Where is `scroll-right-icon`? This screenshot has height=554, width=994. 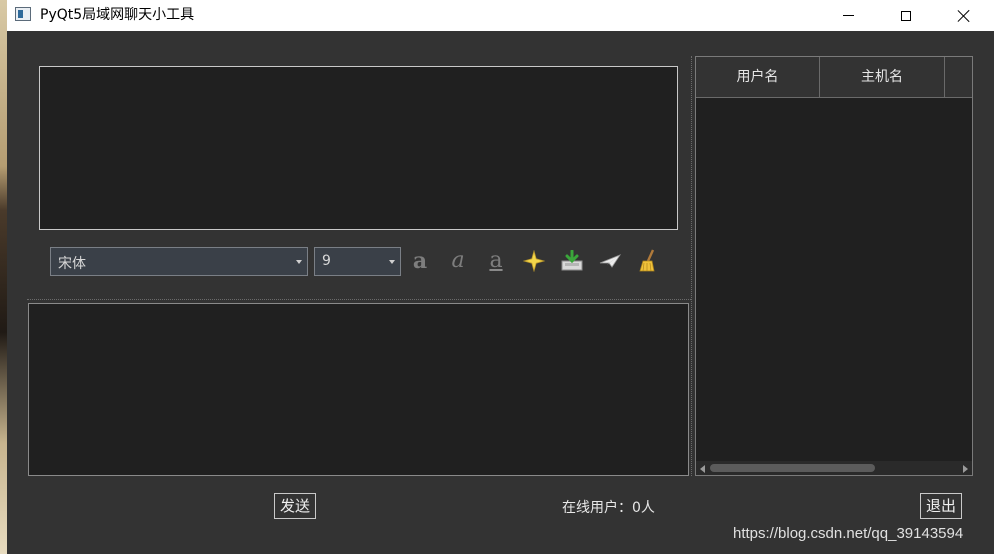 scroll-right-icon is located at coordinates (965, 469).